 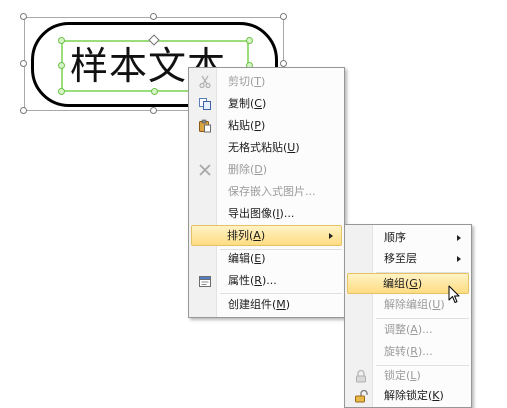 I want to click on submenu-item-unlock: 解除锁定(K), so click(x=408, y=396).